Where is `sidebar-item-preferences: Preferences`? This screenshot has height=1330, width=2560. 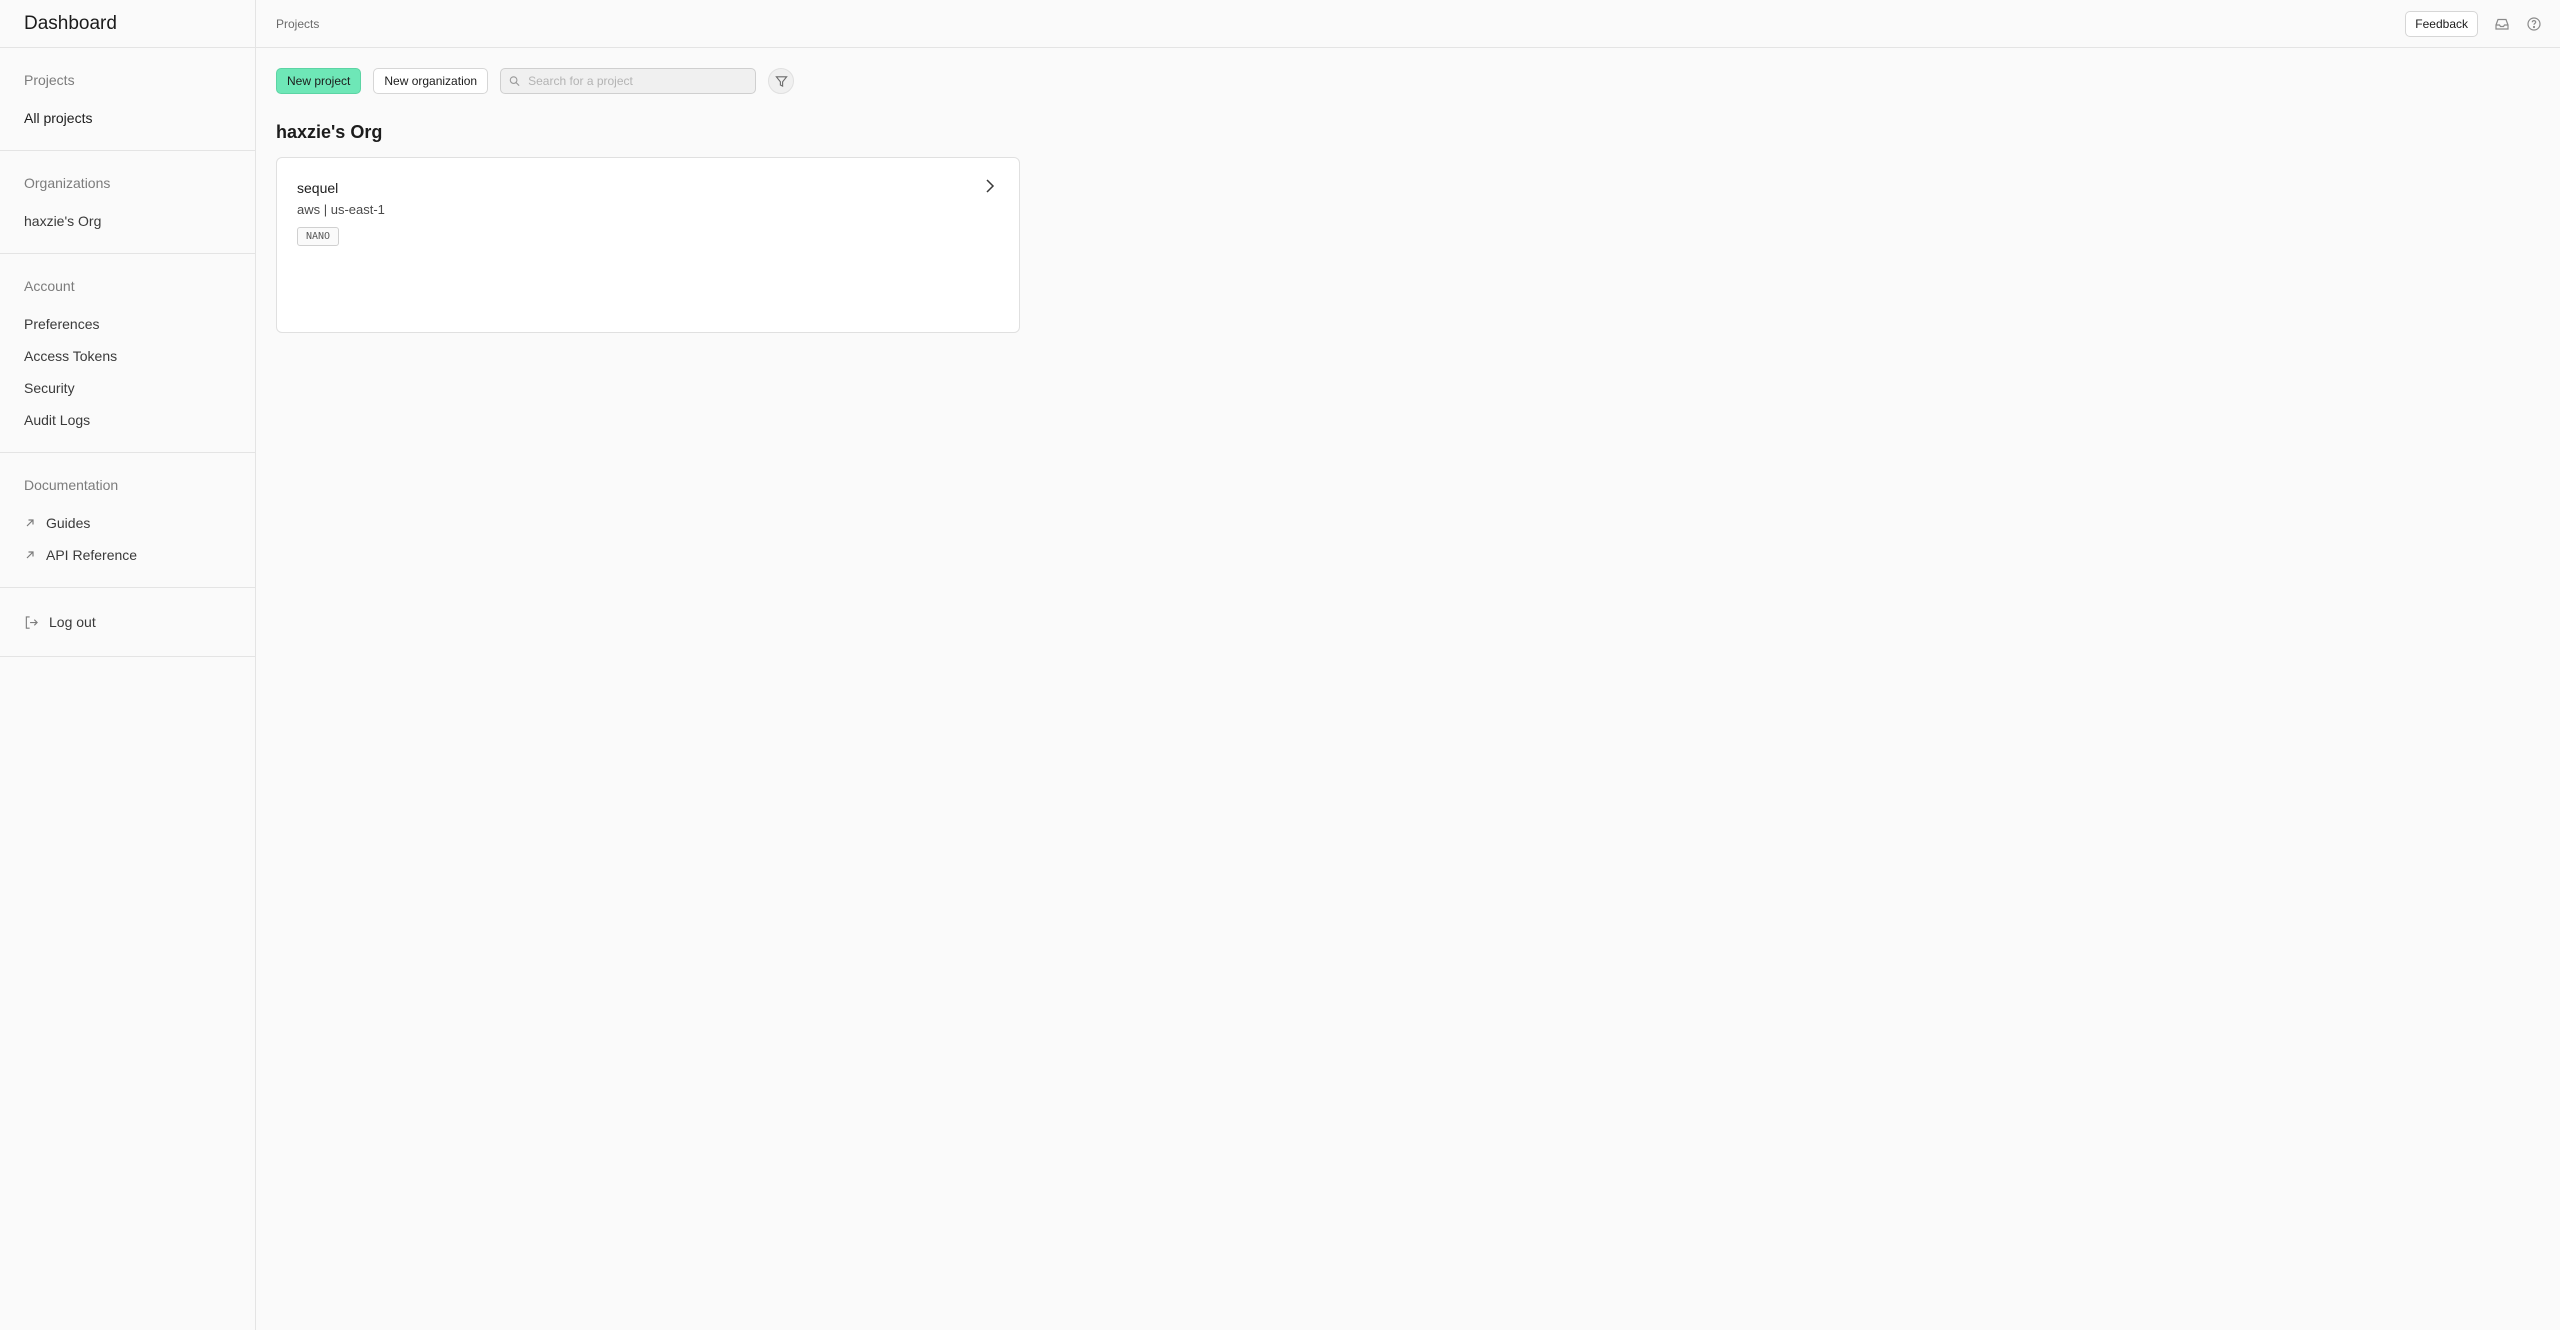 sidebar-item-preferences: Preferences is located at coordinates (127, 324).